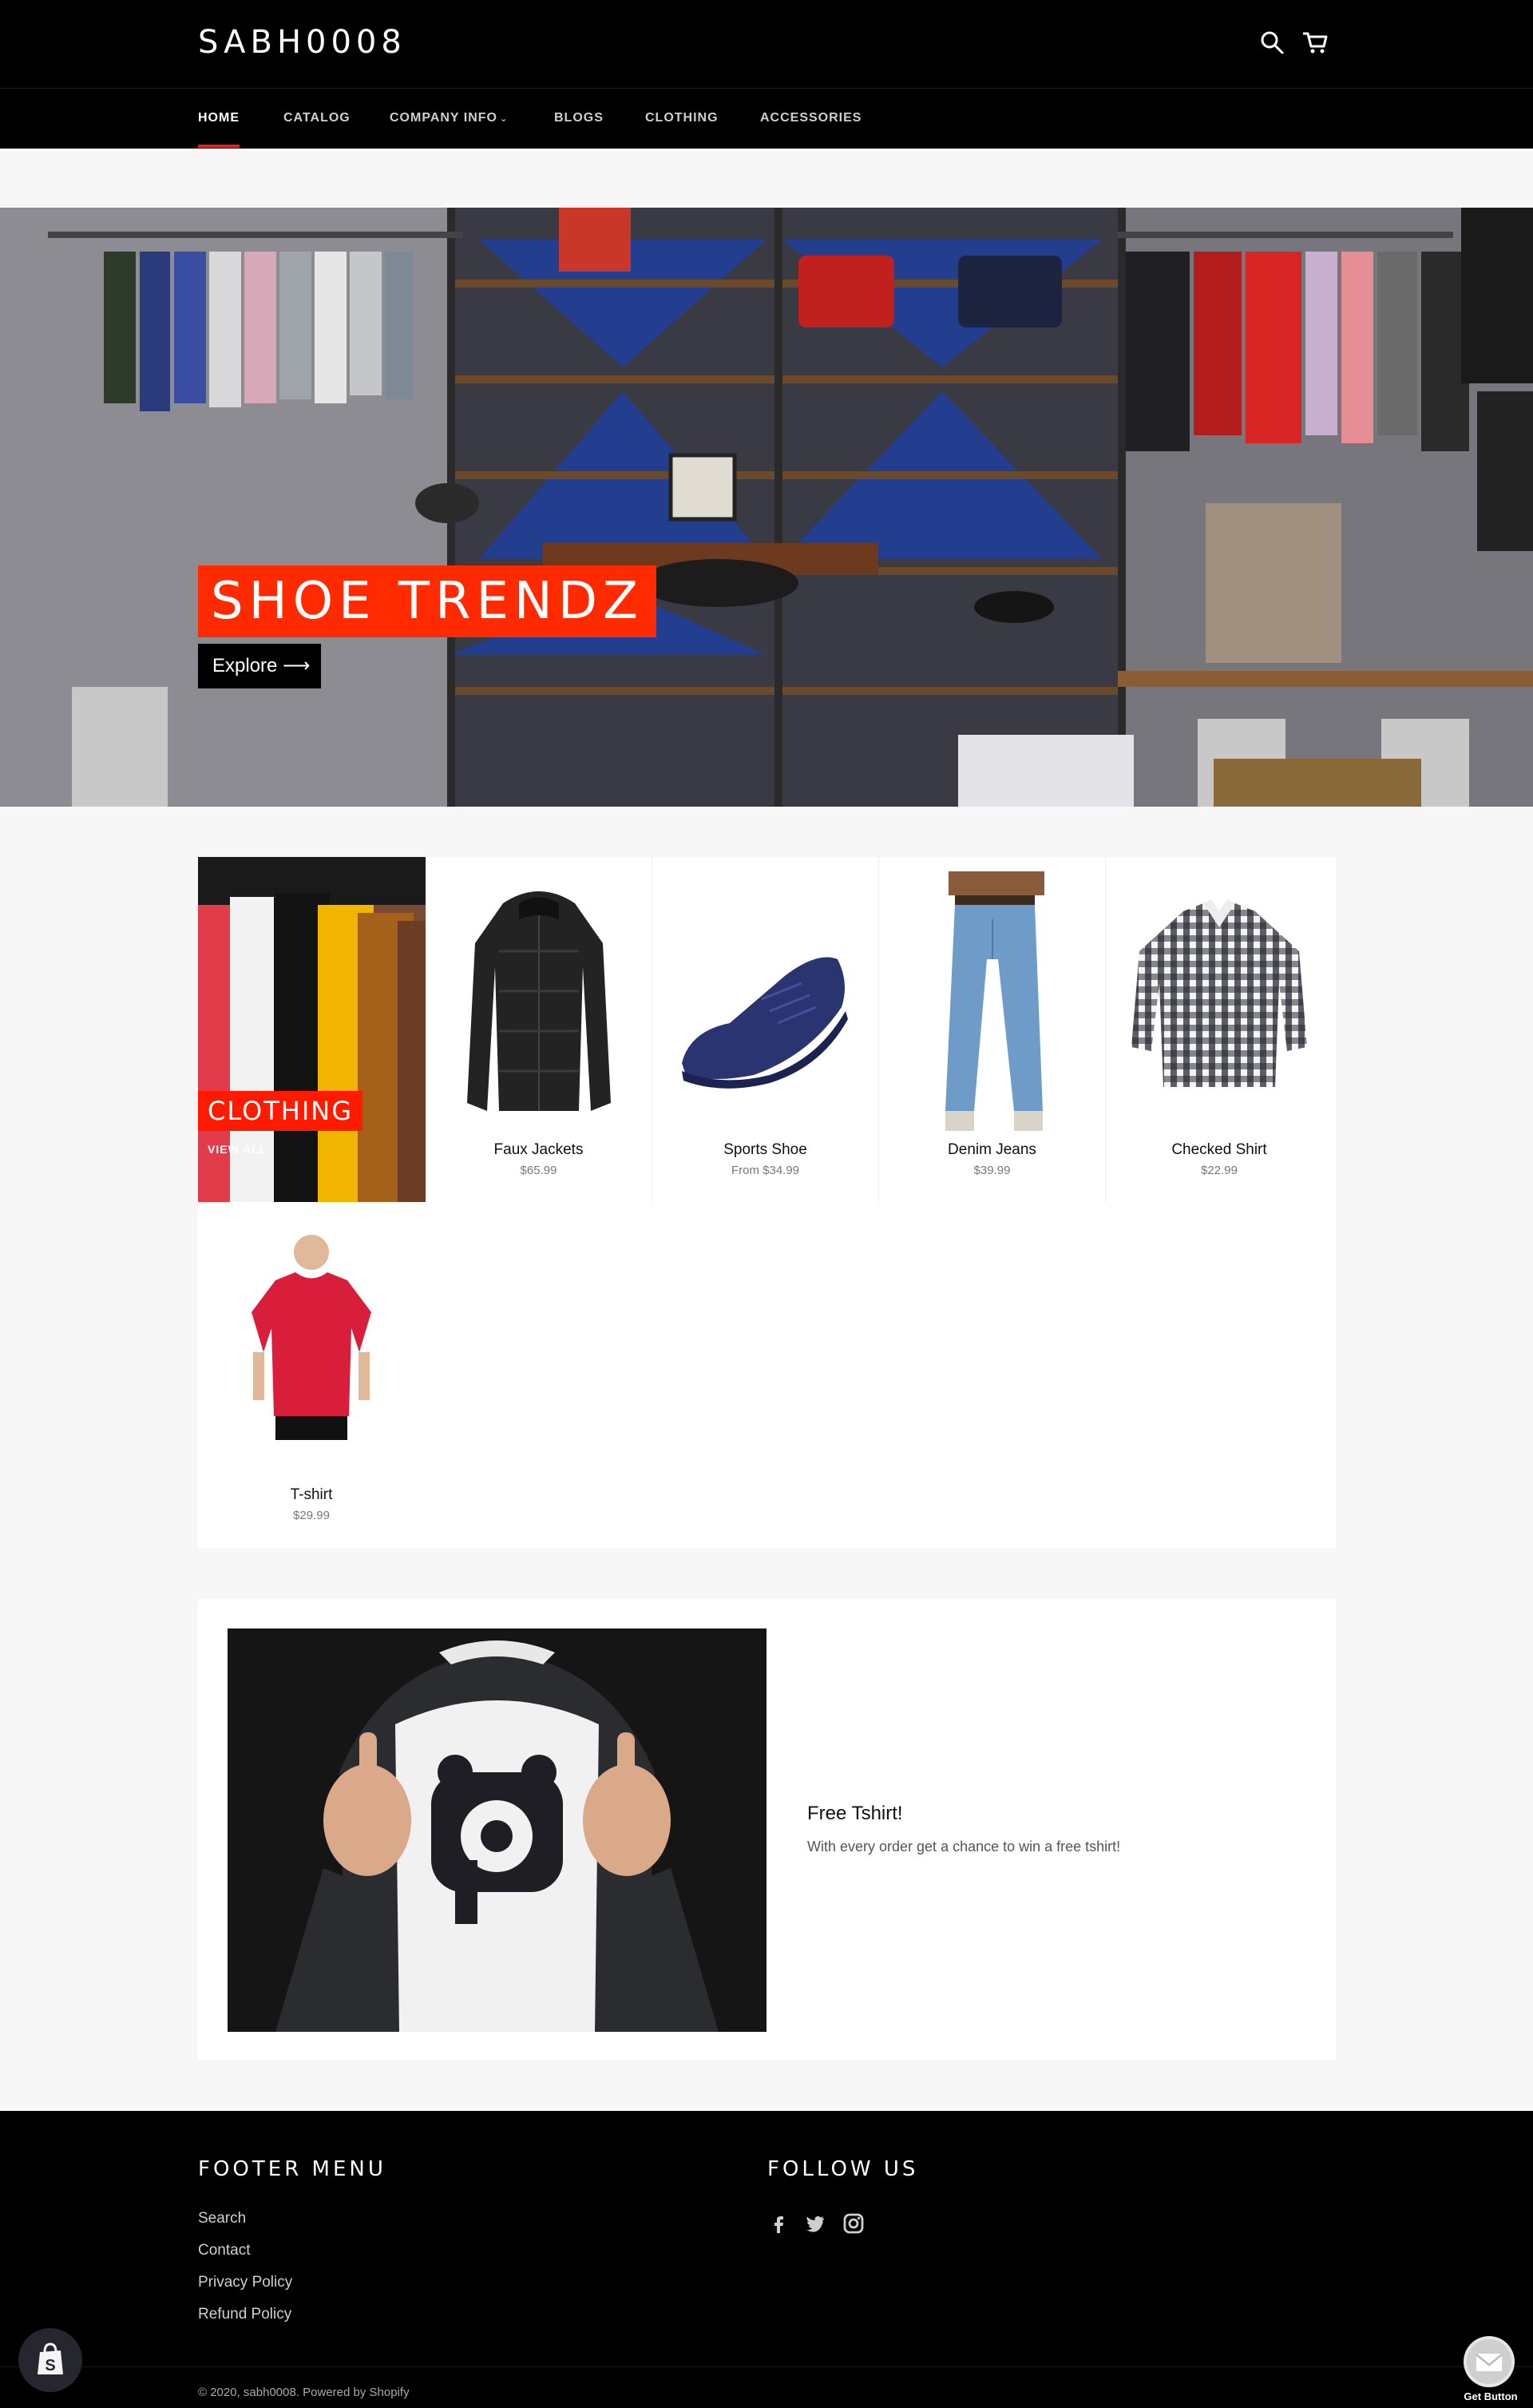 This screenshot has height=2408, width=1533. I want to click on collection-card-clothing: CLOTHING VIEW ALL, so click(312, 1029).